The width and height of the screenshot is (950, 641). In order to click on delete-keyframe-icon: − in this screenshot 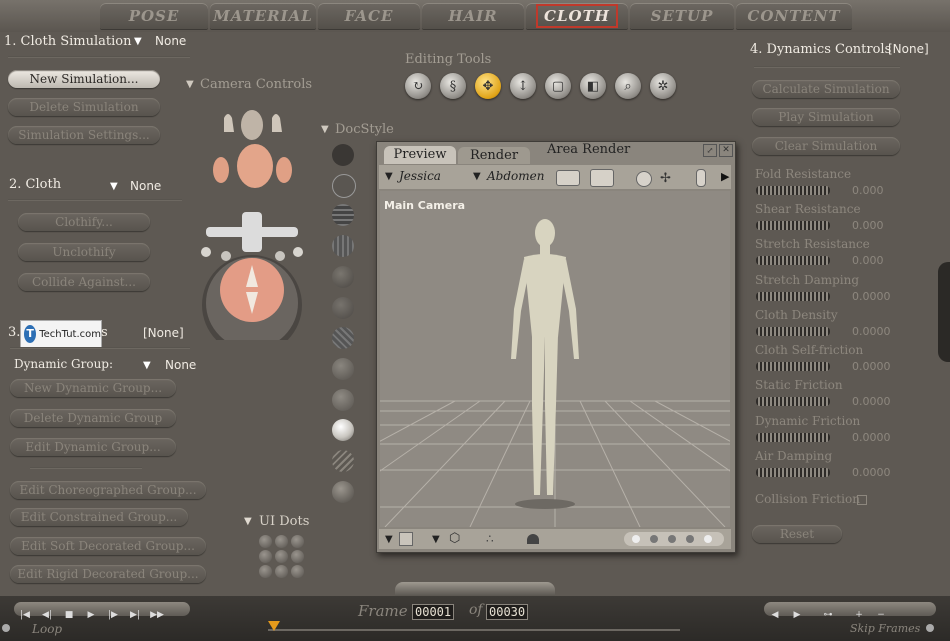, I will do `click(881, 615)`.